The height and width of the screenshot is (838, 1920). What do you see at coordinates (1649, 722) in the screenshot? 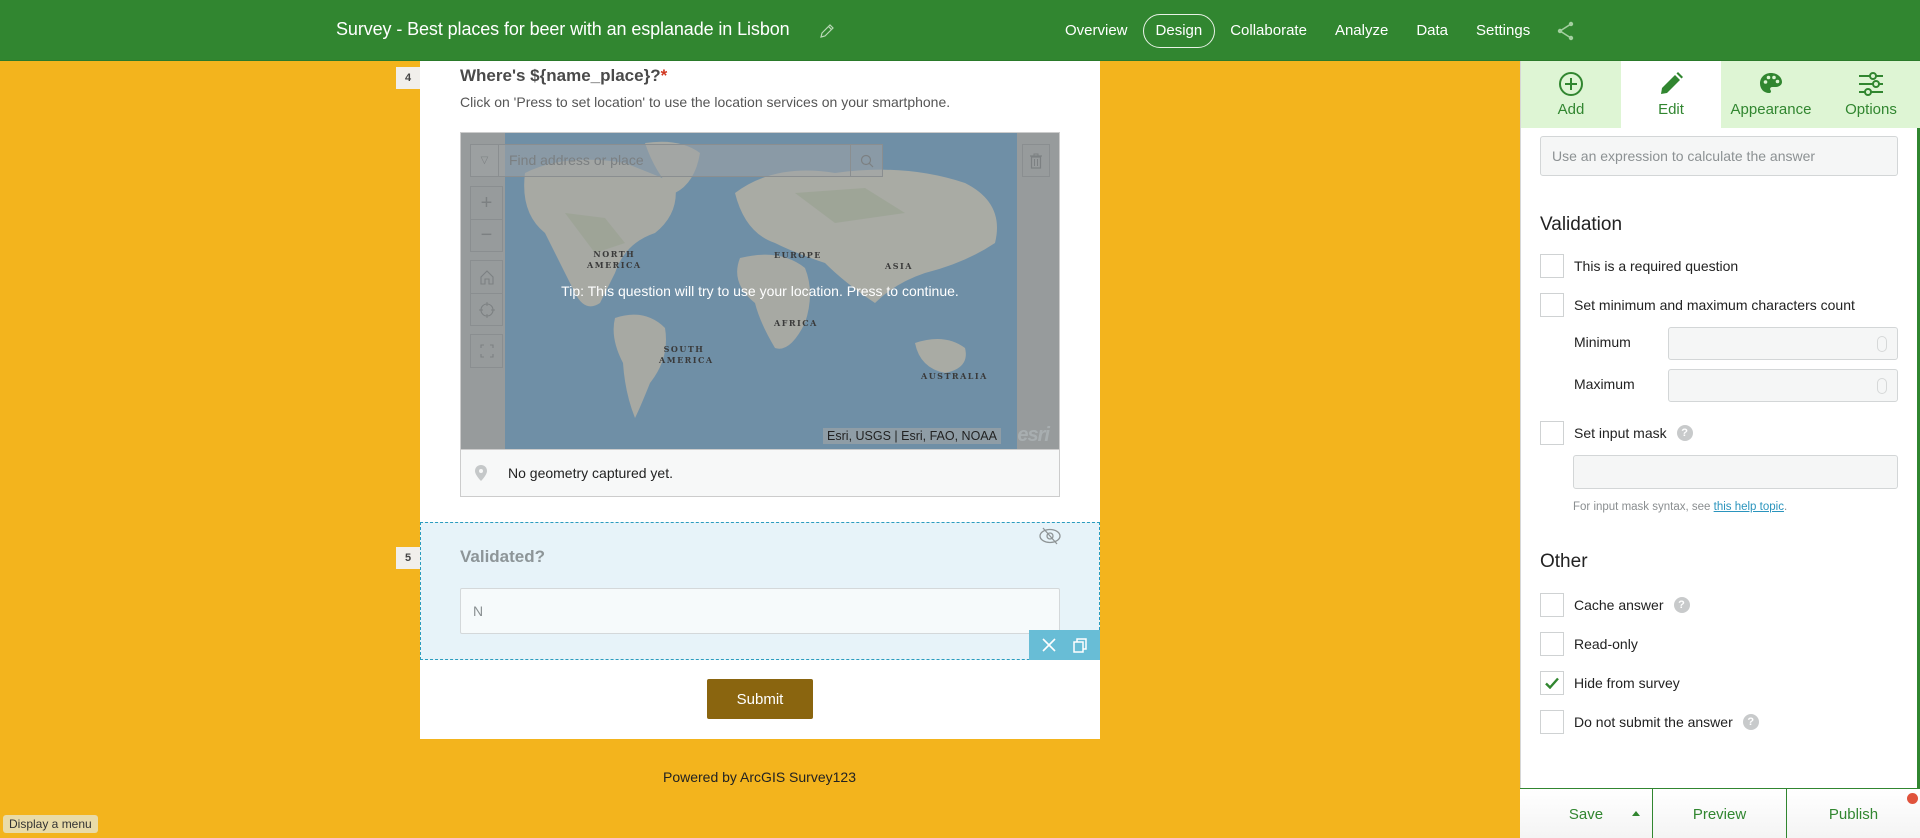
I see `do-not-submit-row: Do not submit the answer ?` at bounding box center [1649, 722].